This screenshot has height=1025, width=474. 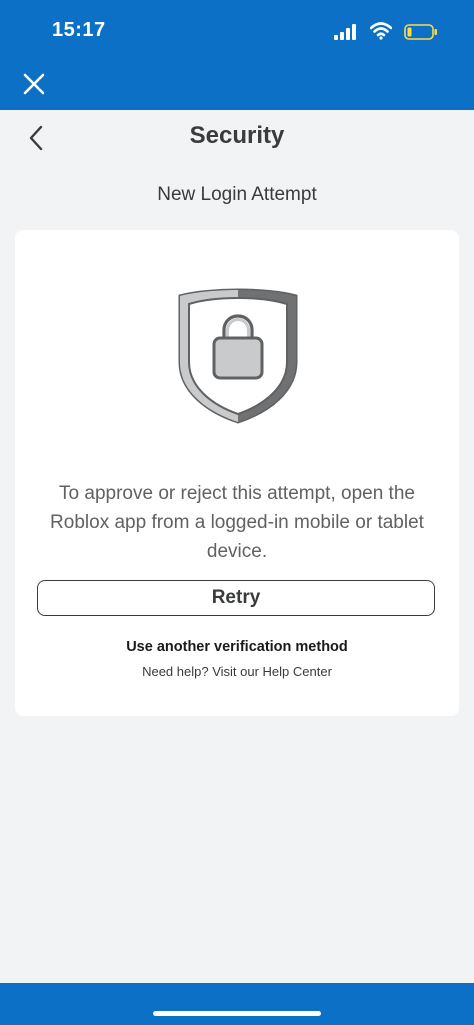 I want to click on wifi-icon, so click(x=381, y=31).